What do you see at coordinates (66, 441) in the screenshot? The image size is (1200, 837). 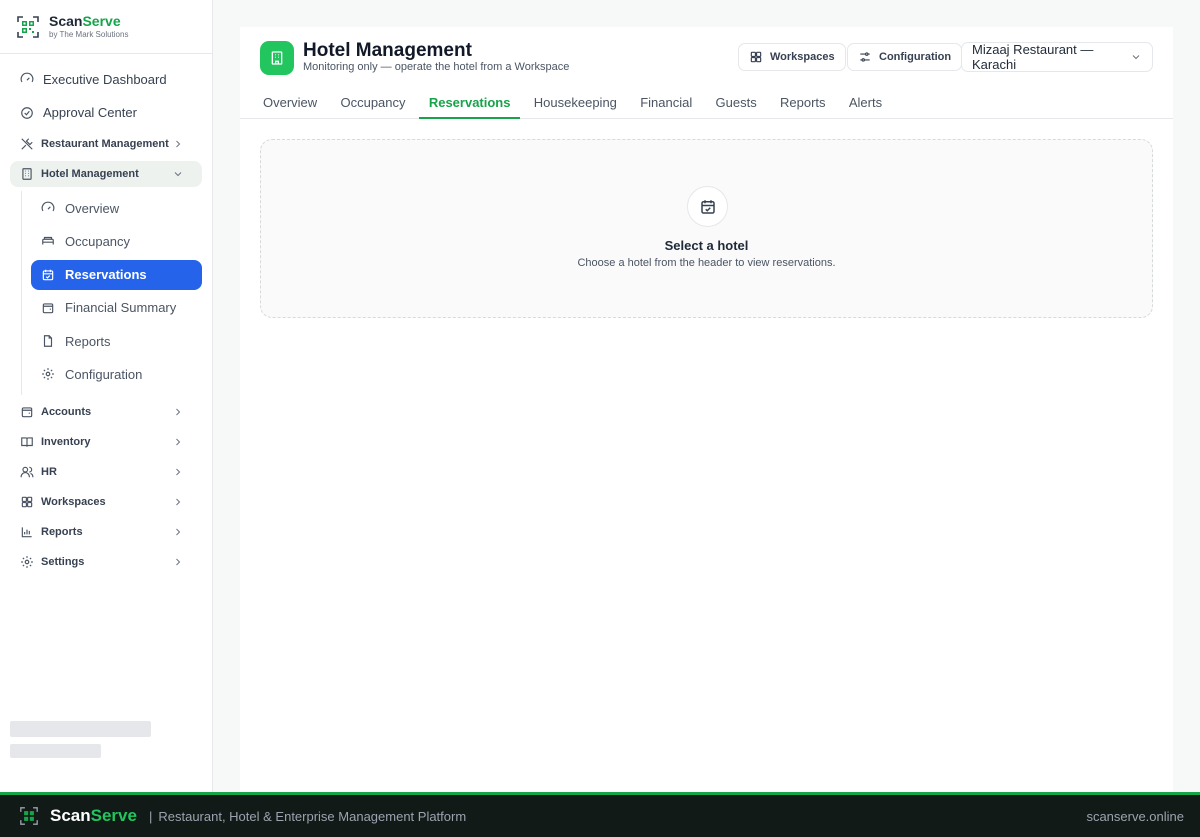 I see `sidebar-group-label: Inventory` at bounding box center [66, 441].